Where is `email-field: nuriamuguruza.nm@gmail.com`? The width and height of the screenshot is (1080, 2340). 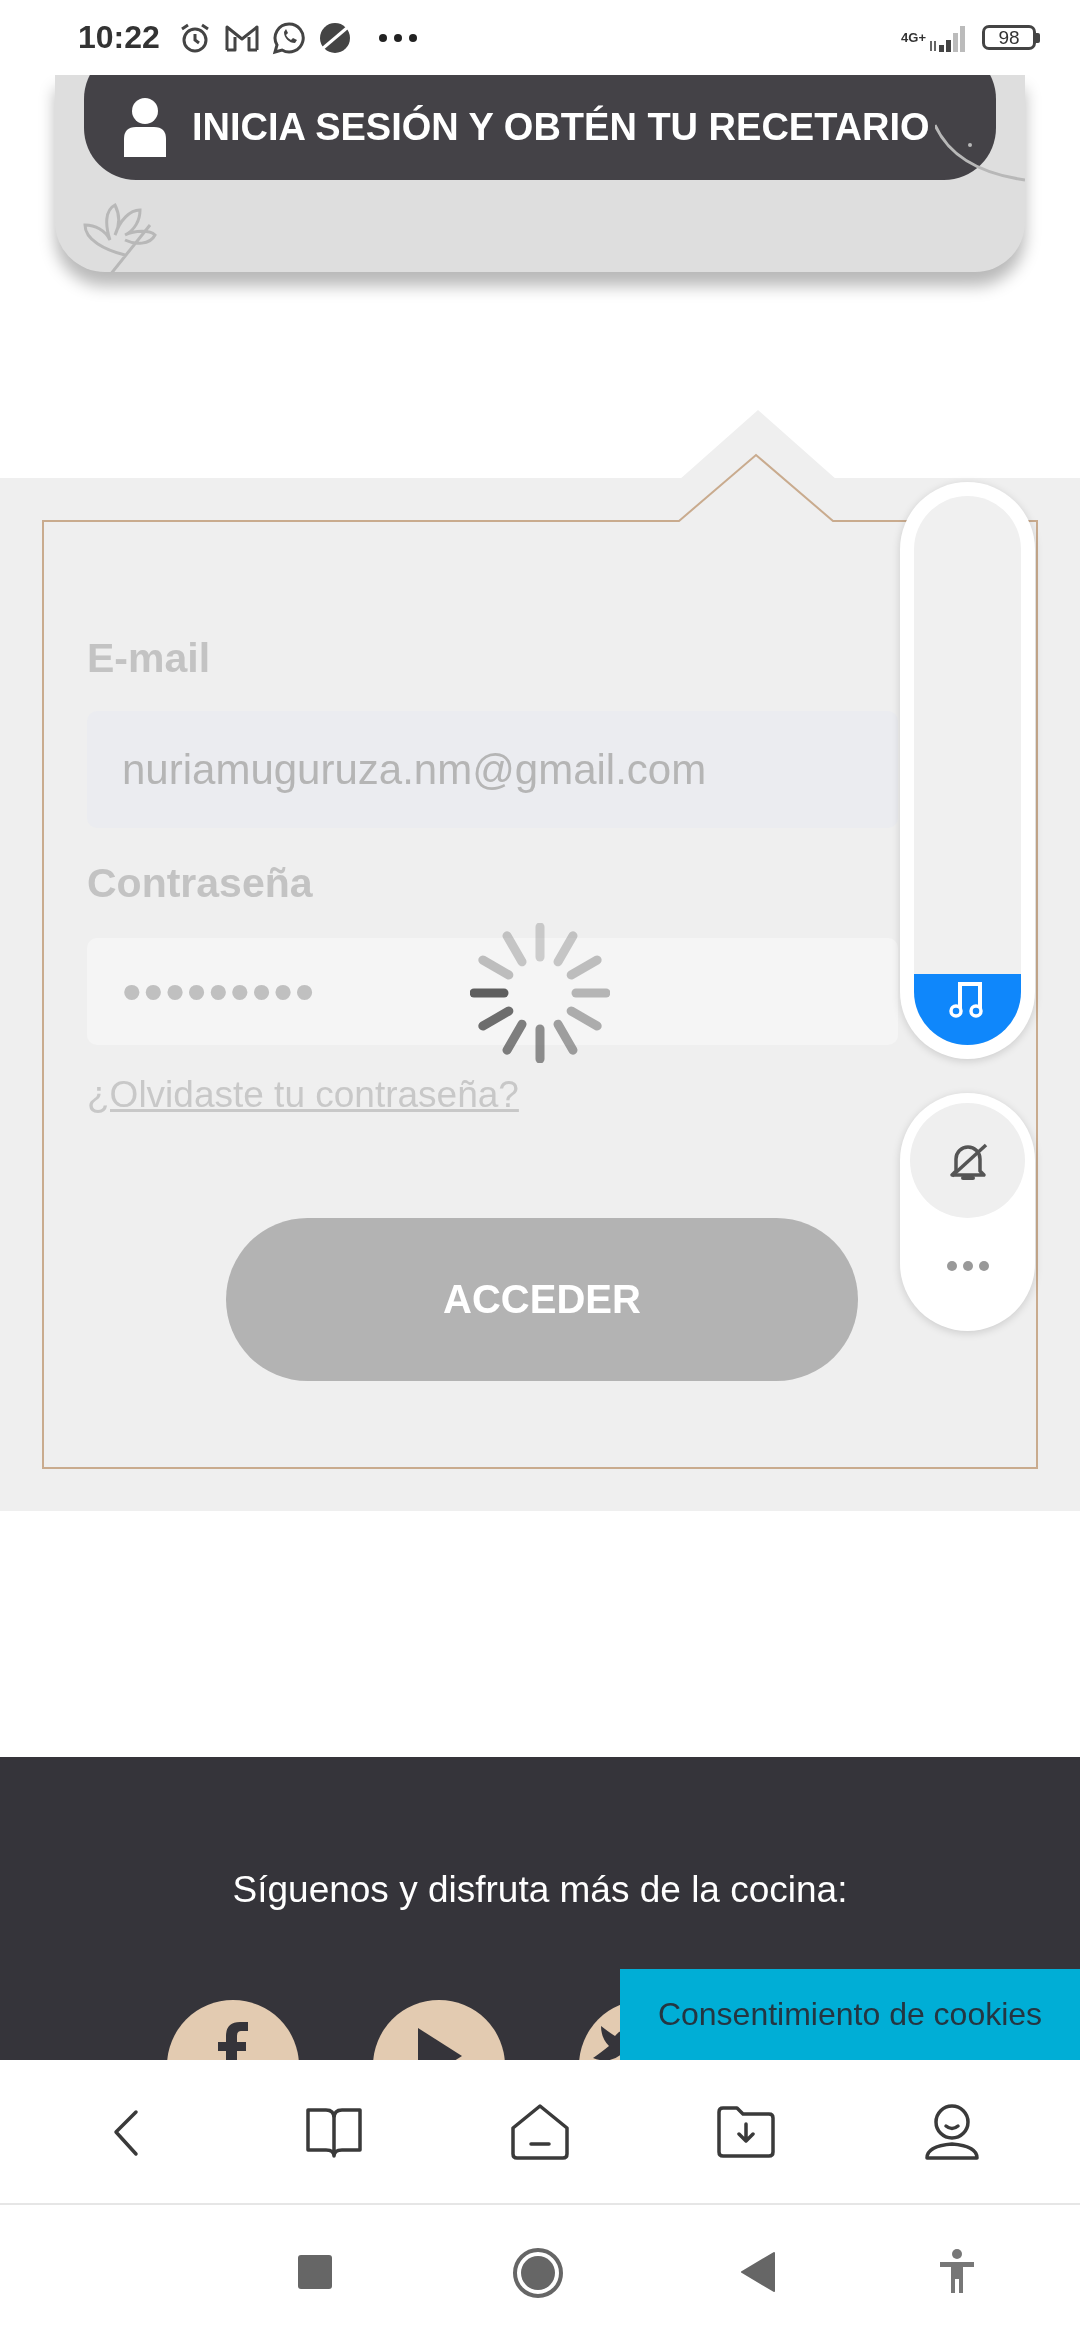 email-field: nuriamuguruza.nm@gmail.com is located at coordinates (492, 769).